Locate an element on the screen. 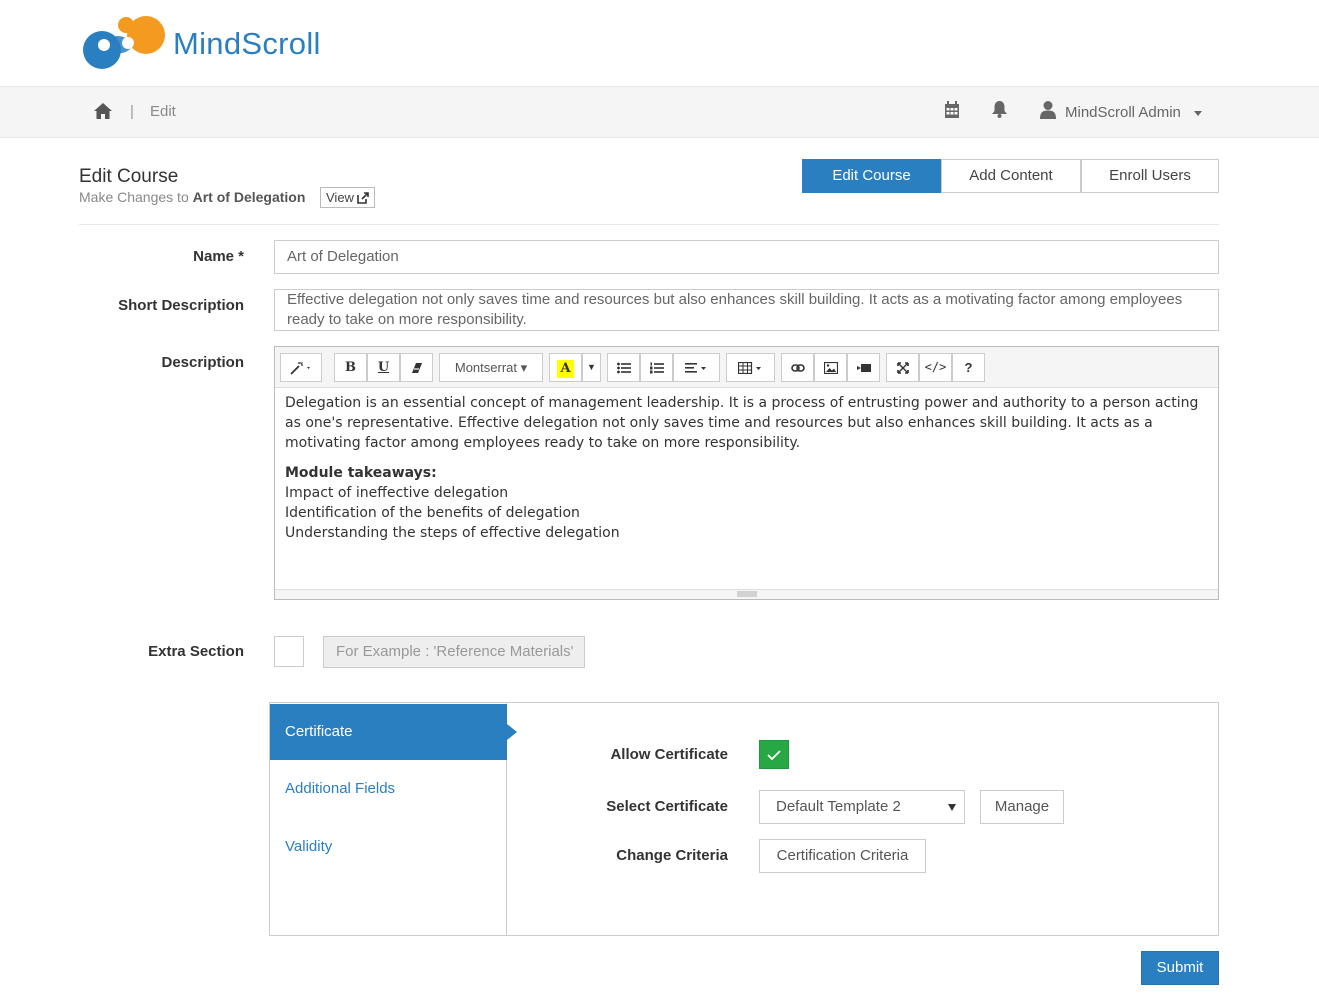 This screenshot has width=1319, height=1003. ordered-list-button is located at coordinates (656, 367).